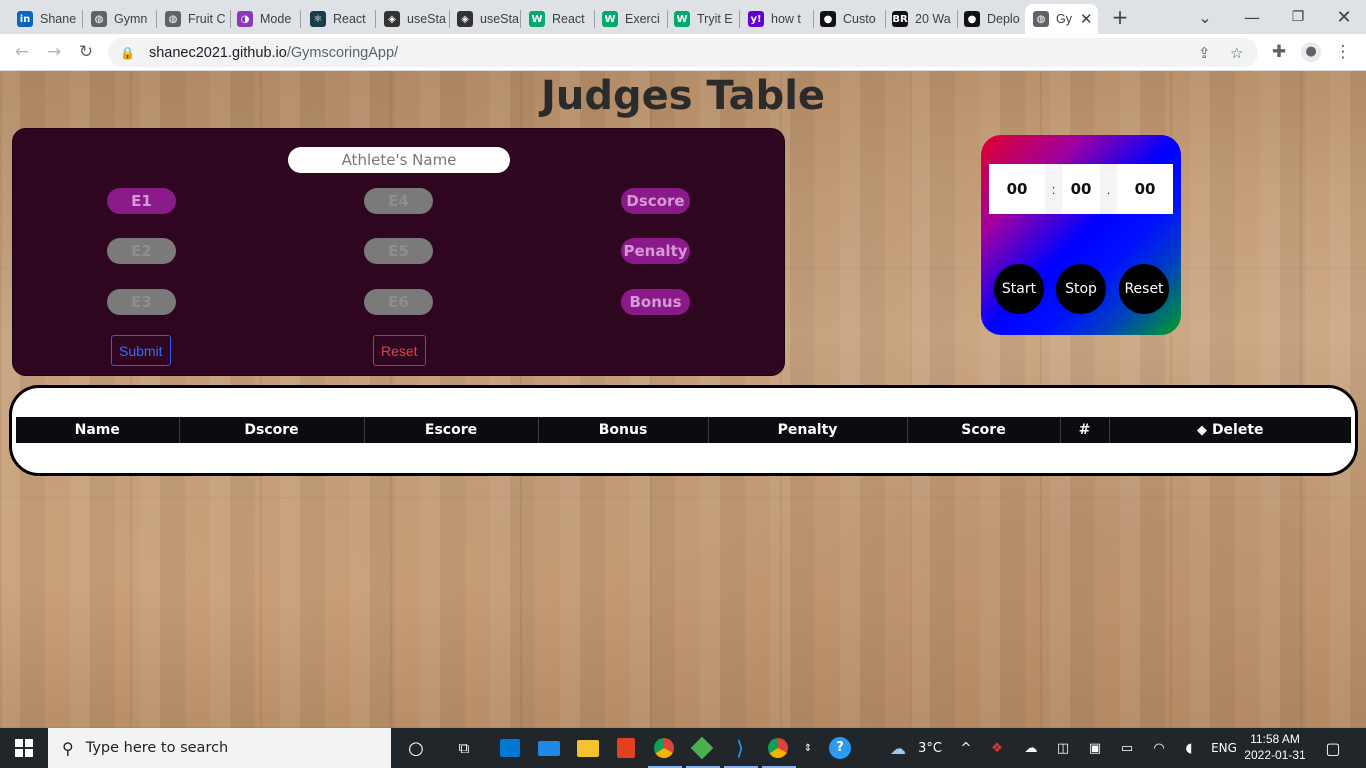 Image resolution: width=1366 pixels, height=768 pixels. Describe the element at coordinates (1120, 17) in the screenshot. I see `new-tab-button: +` at that location.